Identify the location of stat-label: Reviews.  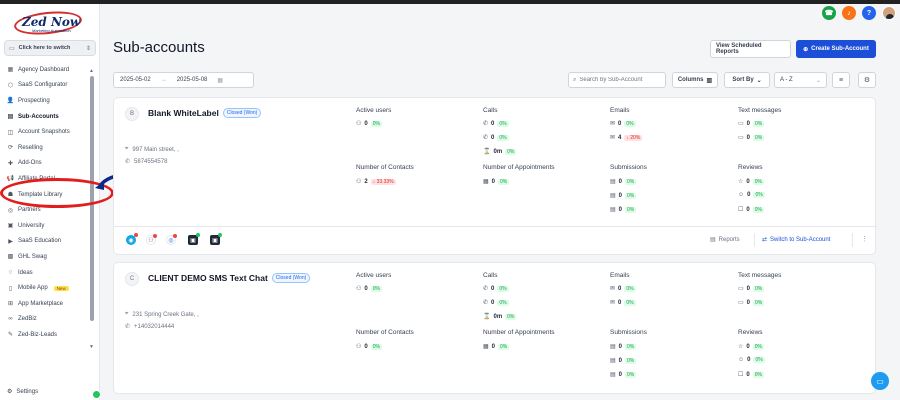
(750, 167).